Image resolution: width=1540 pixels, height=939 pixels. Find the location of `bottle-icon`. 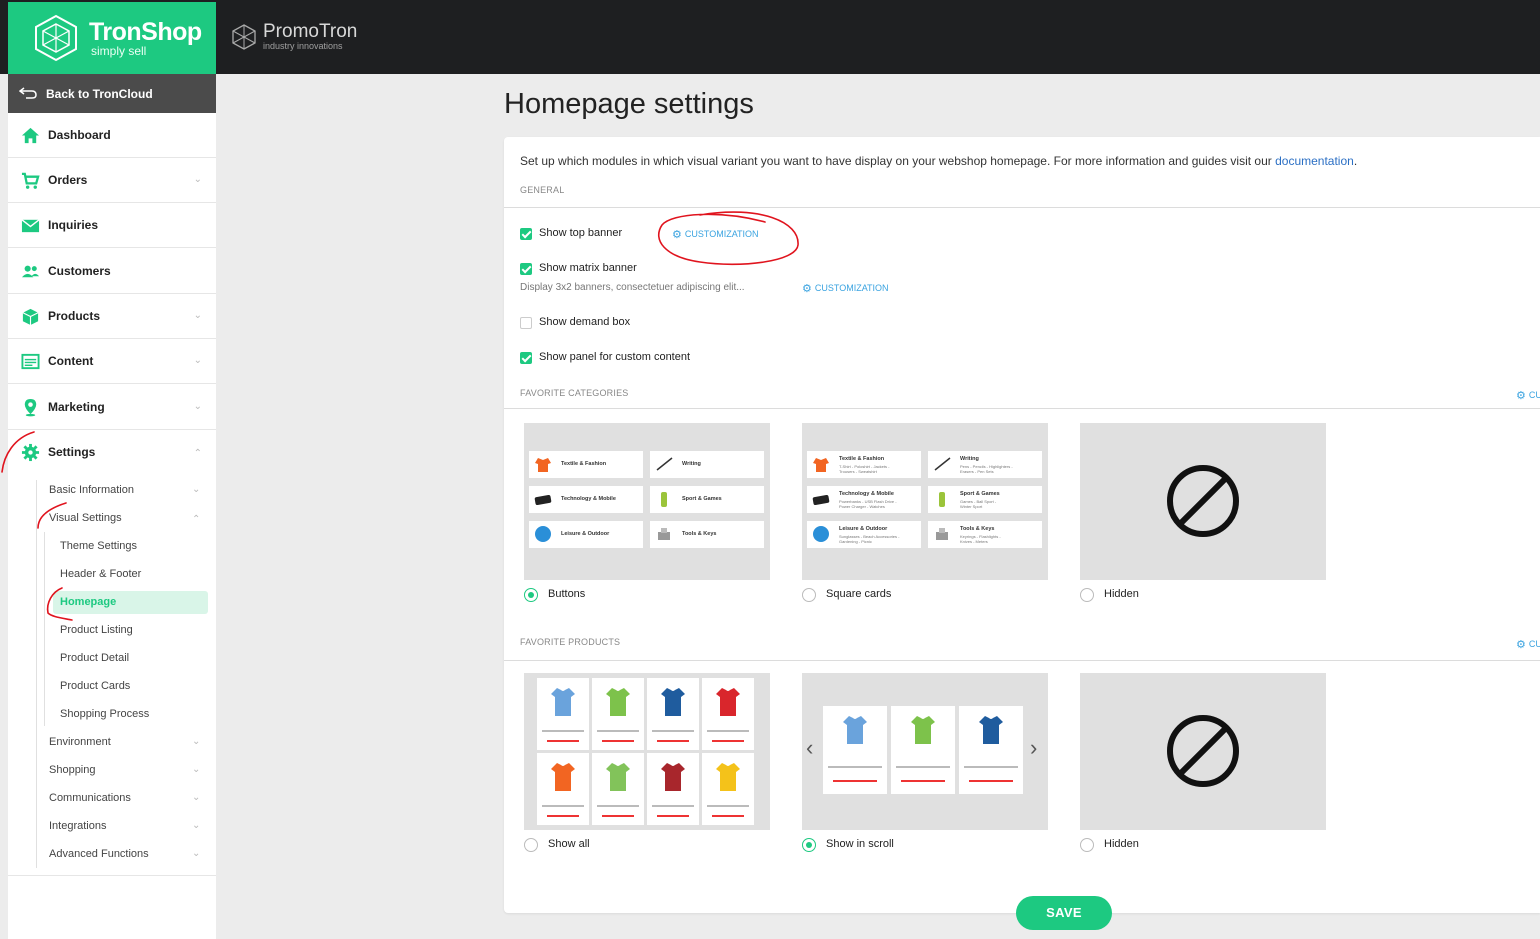

bottle-icon is located at coordinates (664, 499).